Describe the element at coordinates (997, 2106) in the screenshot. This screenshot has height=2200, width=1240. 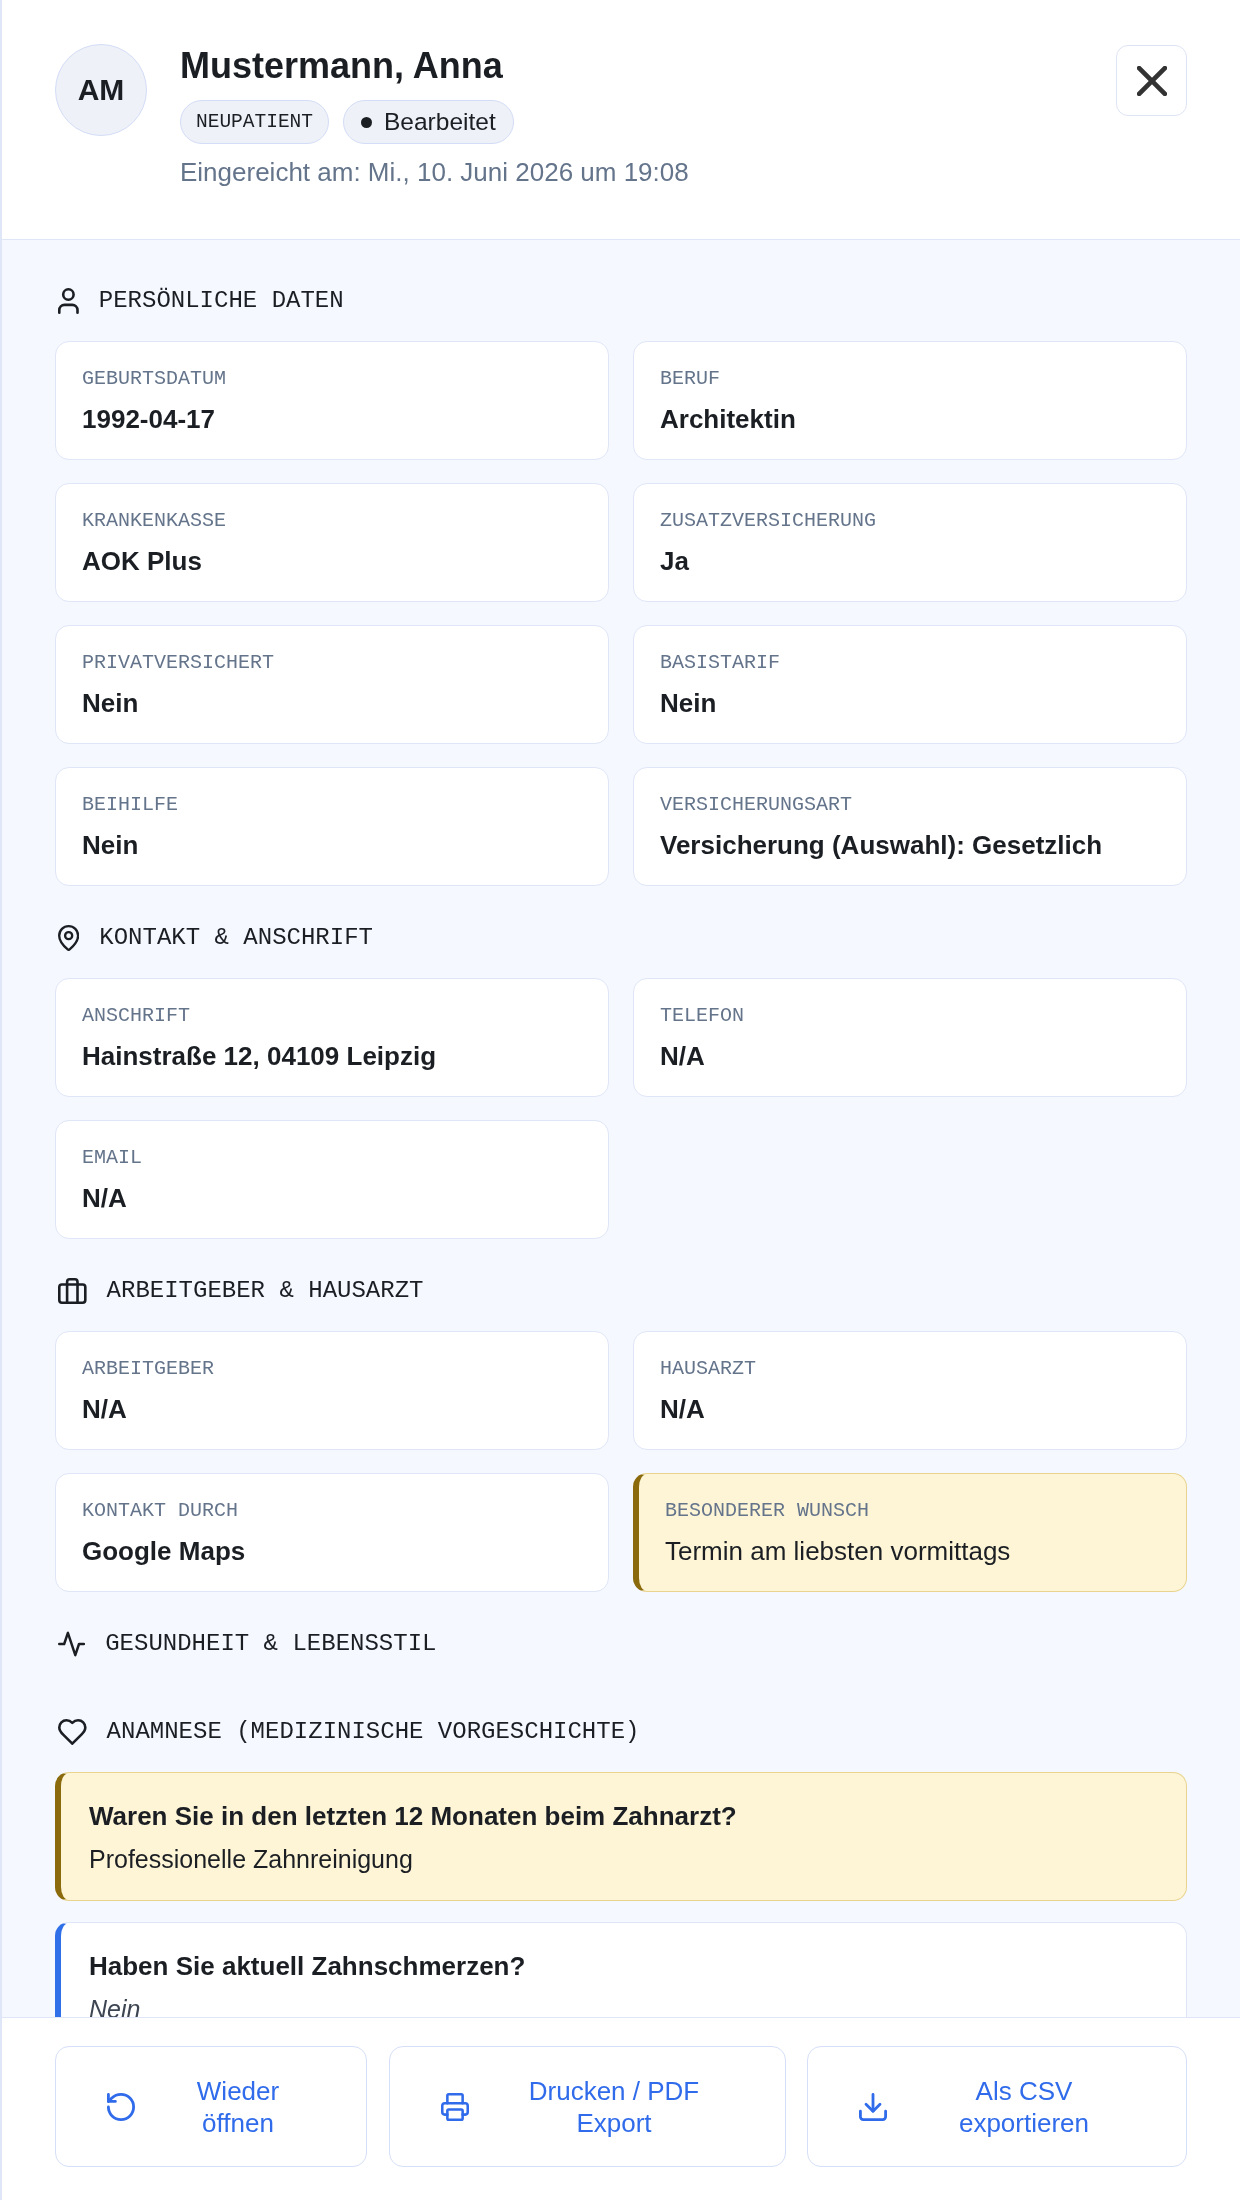
I see `action-button: Als CSV exportieren` at that location.